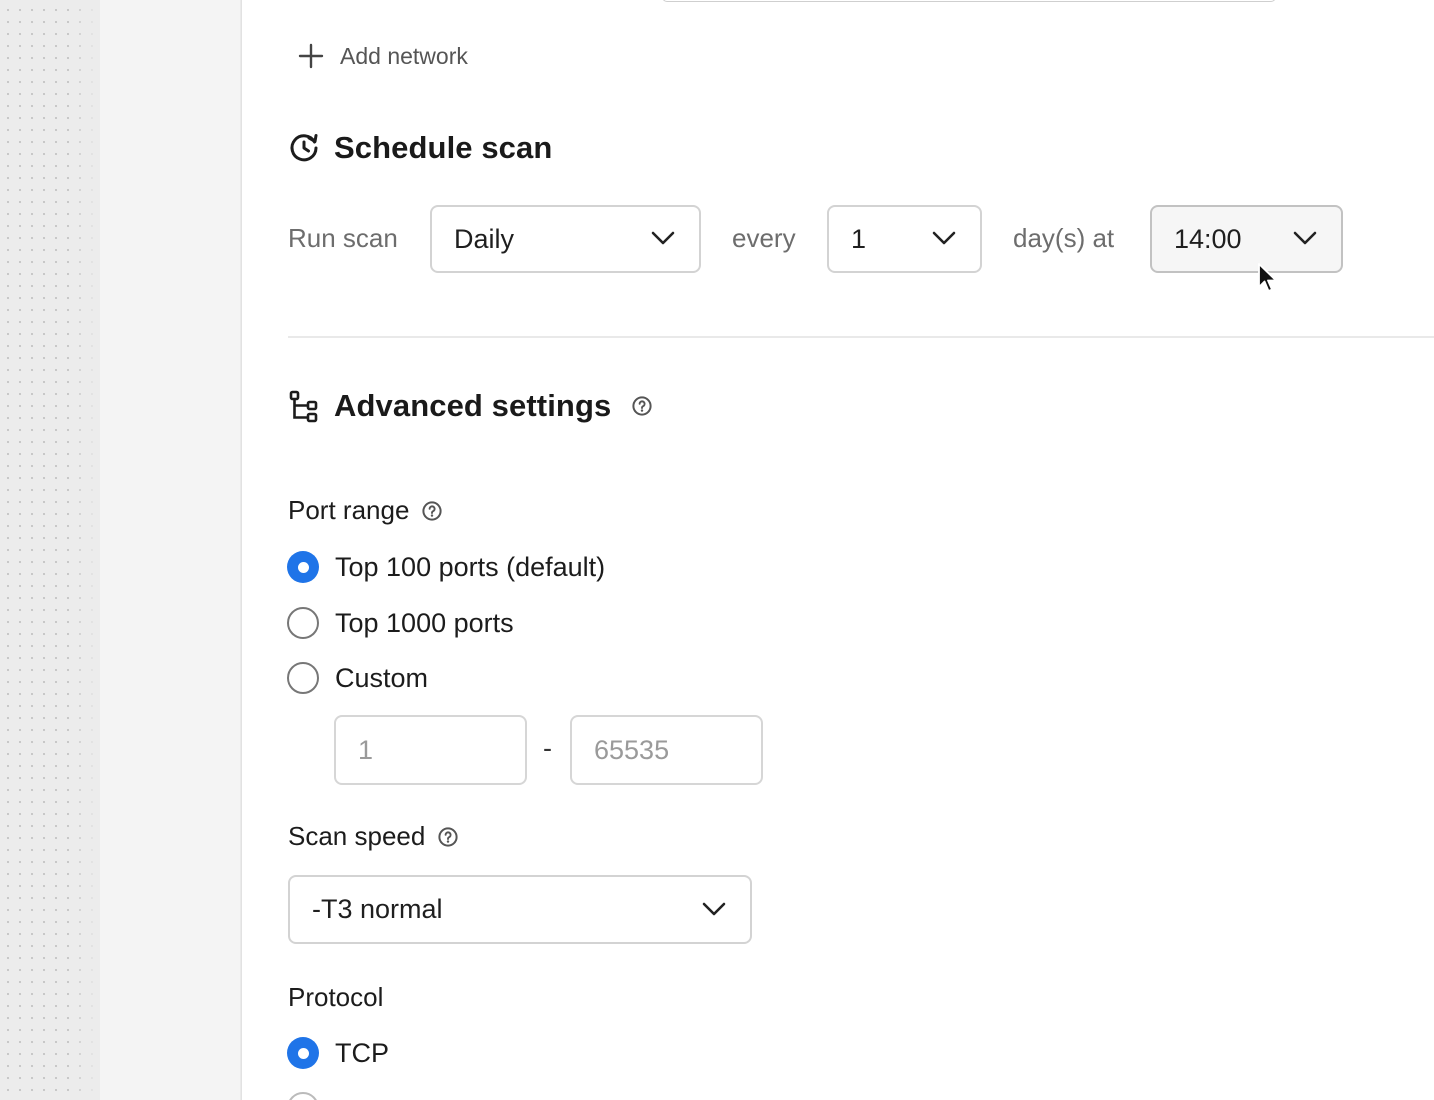  I want to click on every-label: every, so click(764, 238).